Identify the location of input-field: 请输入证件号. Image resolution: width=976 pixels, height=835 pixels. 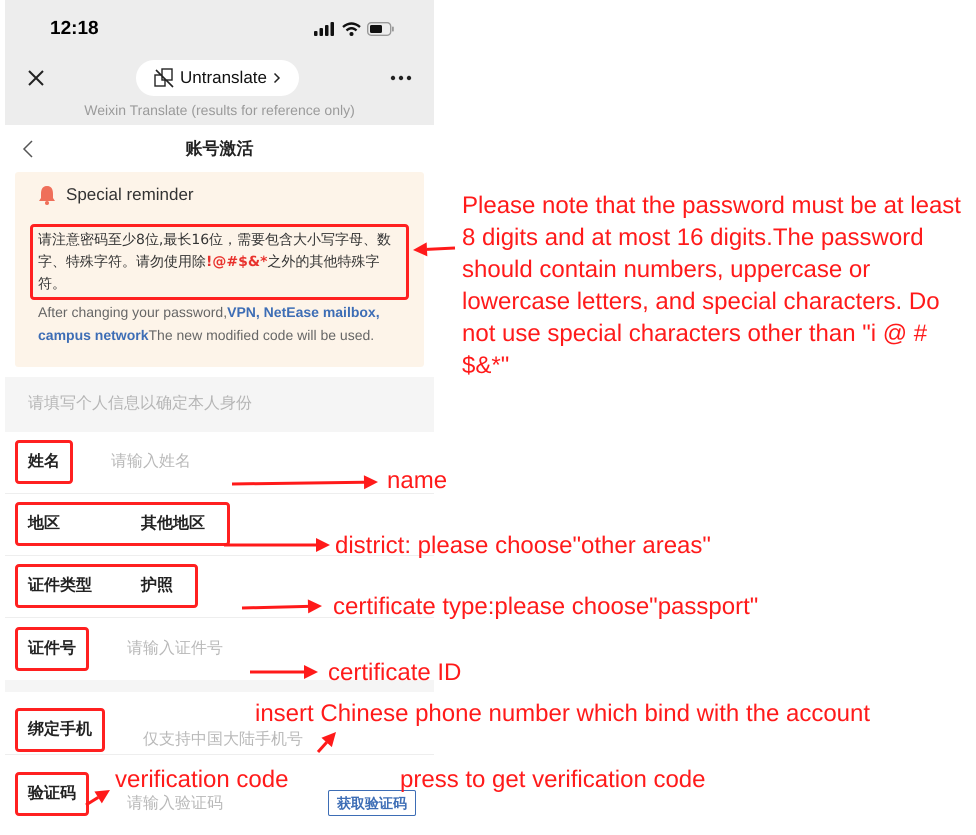
(217, 648).